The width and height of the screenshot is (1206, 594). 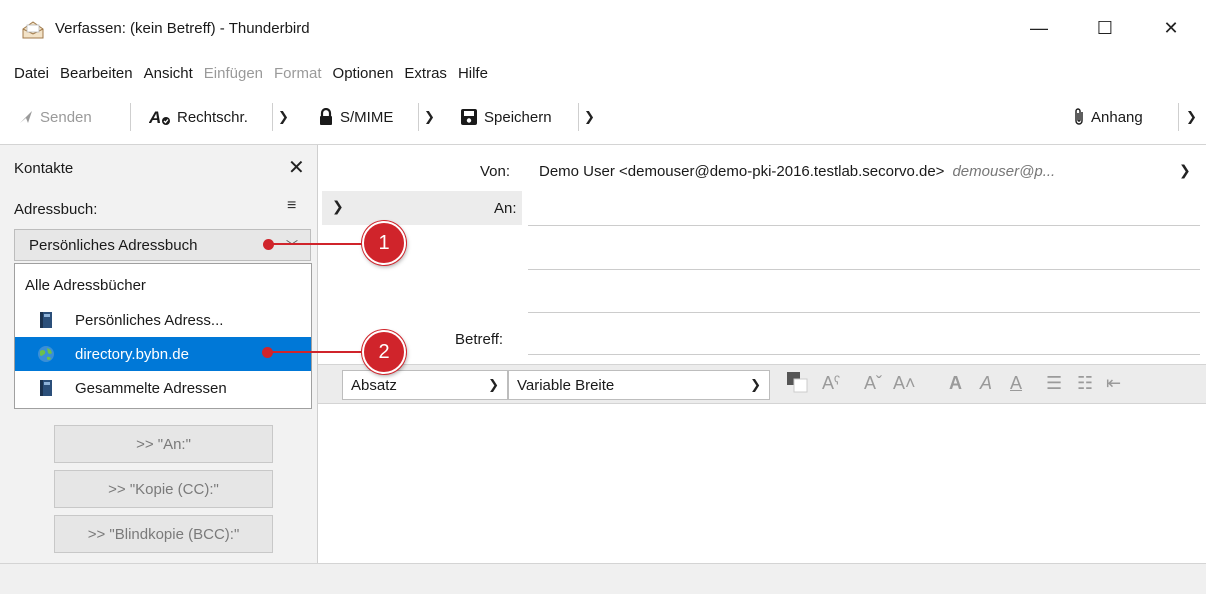 I want to click on paragraph-format-value: Absatz, so click(x=374, y=385).